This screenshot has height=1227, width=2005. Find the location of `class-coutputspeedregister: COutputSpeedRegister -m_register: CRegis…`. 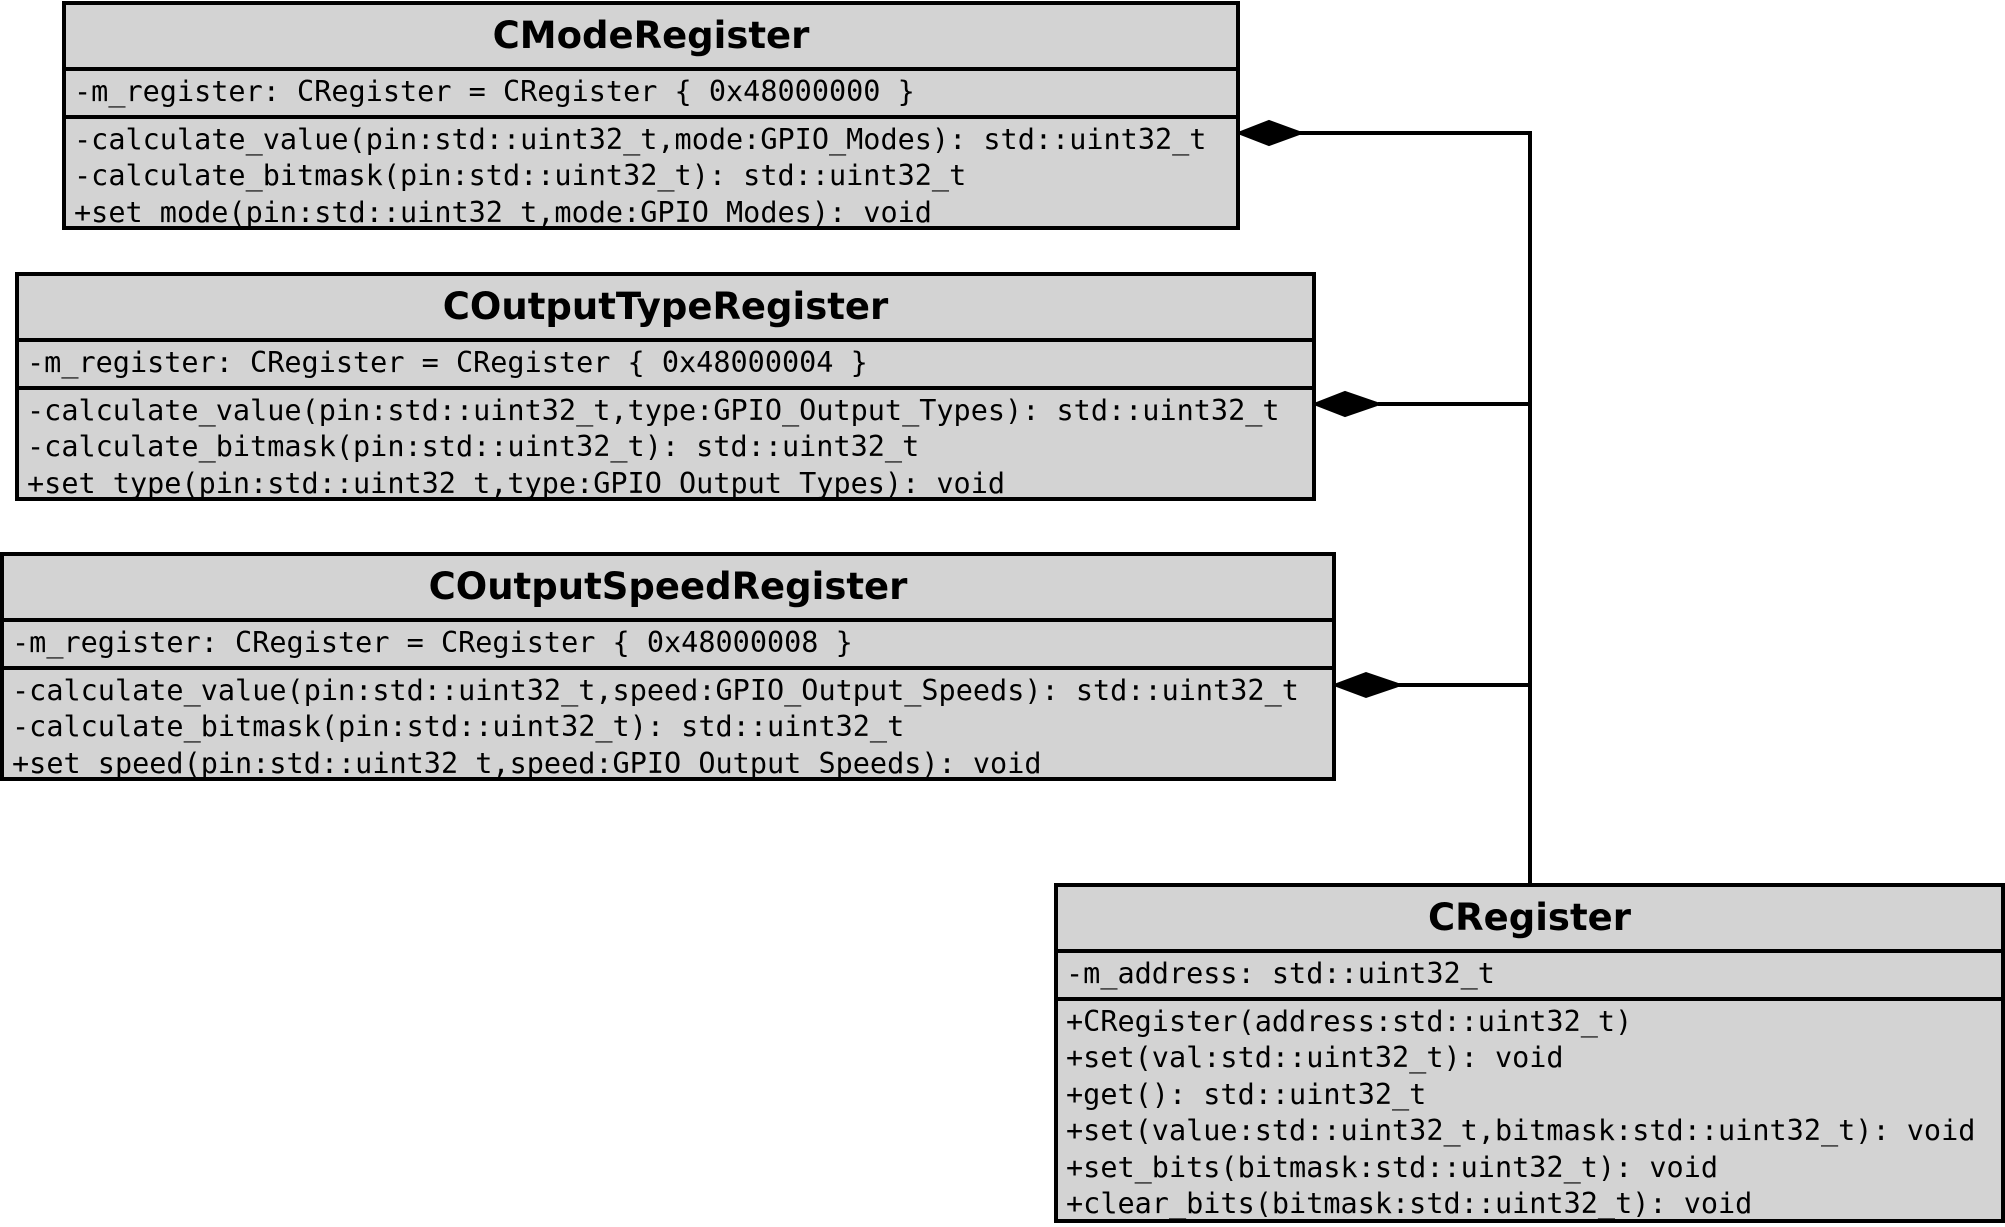

class-coutputspeedregister: COutputSpeedRegister -m_register: CRegis… is located at coordinates (668, 666).